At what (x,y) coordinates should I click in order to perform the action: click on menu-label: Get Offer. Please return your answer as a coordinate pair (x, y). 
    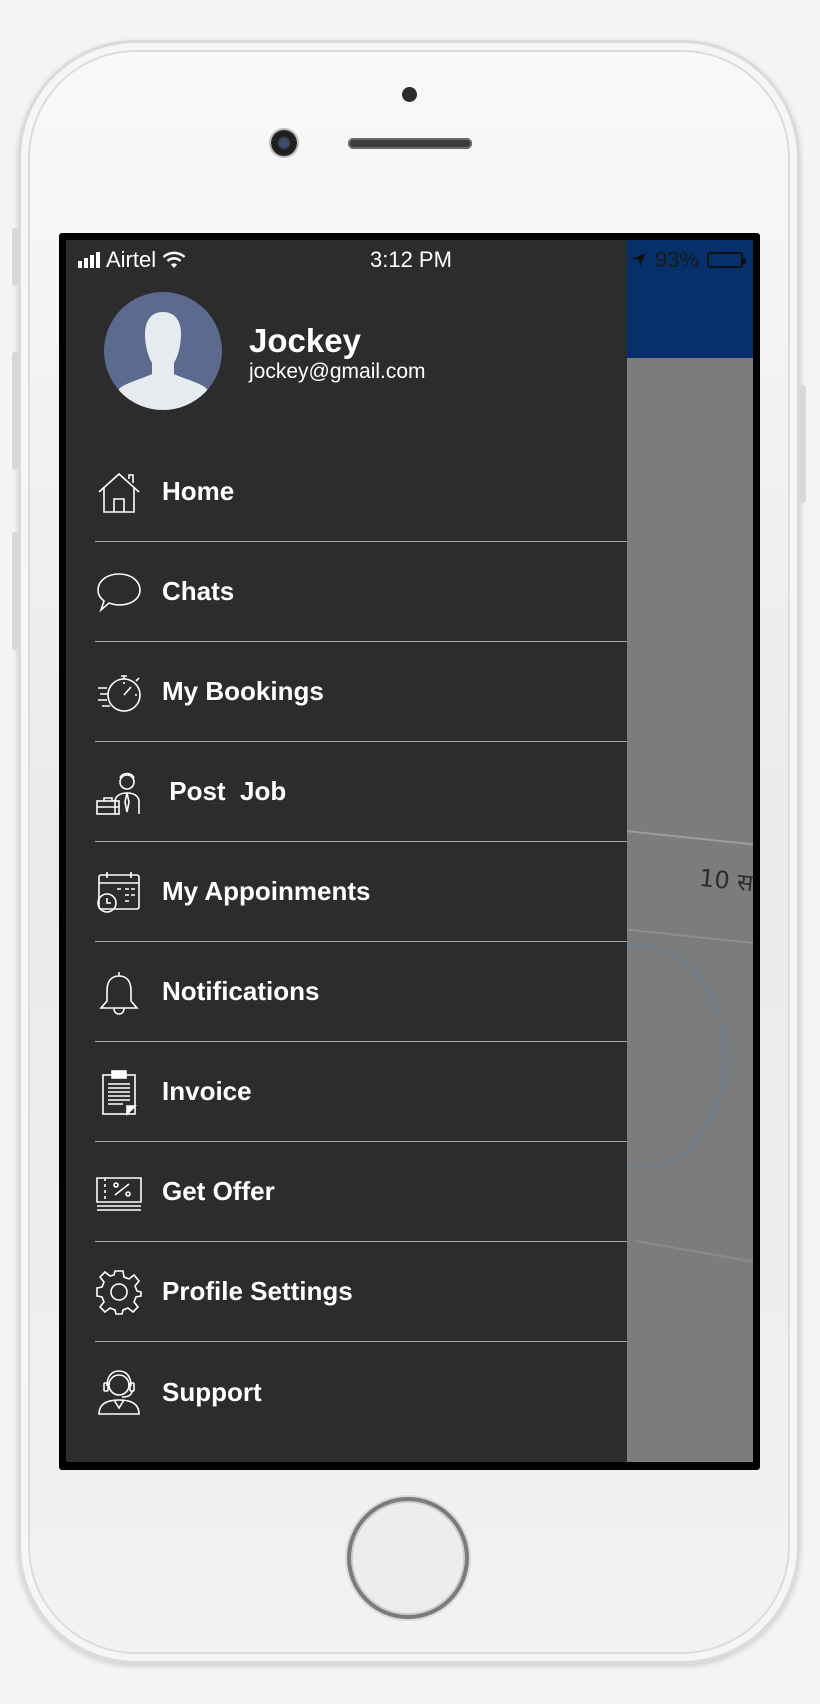
    Looking at the image, I should click on (218, 1191).